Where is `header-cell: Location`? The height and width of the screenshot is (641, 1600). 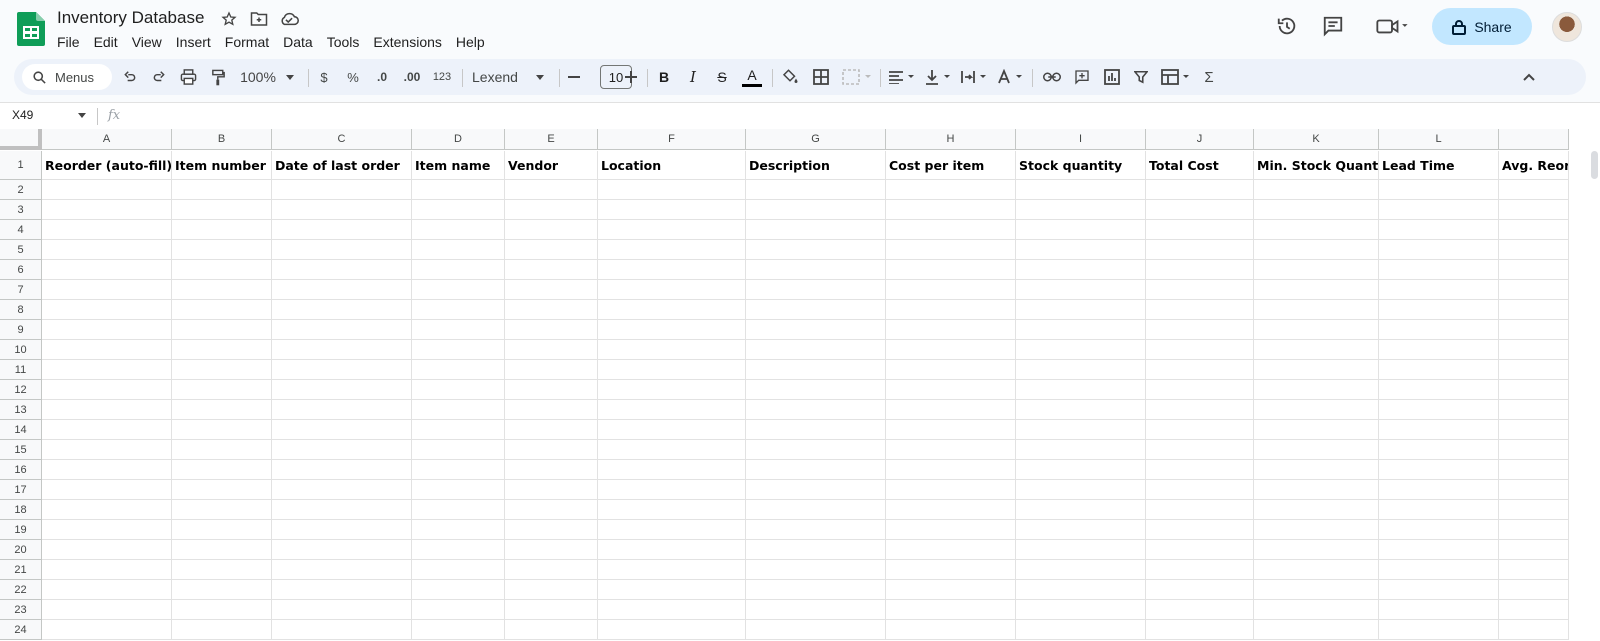
header-cell: Location is located at coordinates (672, 165).